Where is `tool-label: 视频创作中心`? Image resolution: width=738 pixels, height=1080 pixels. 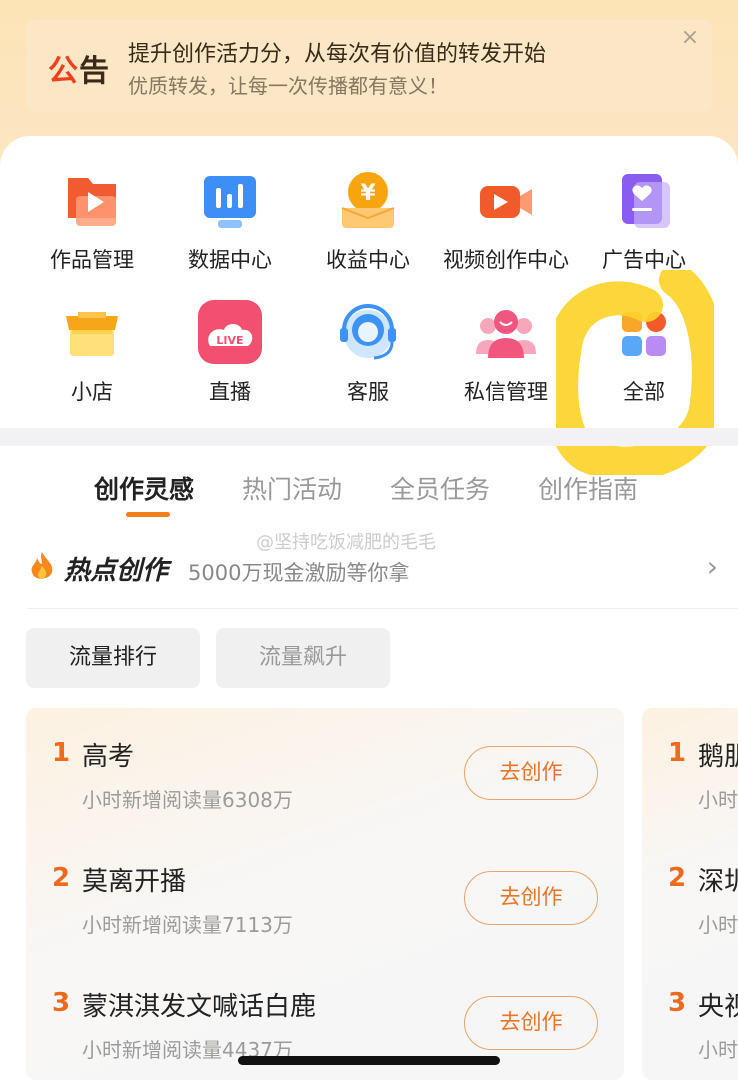
tool-label: 视频创作中心 is located at coordinates (506, 260).